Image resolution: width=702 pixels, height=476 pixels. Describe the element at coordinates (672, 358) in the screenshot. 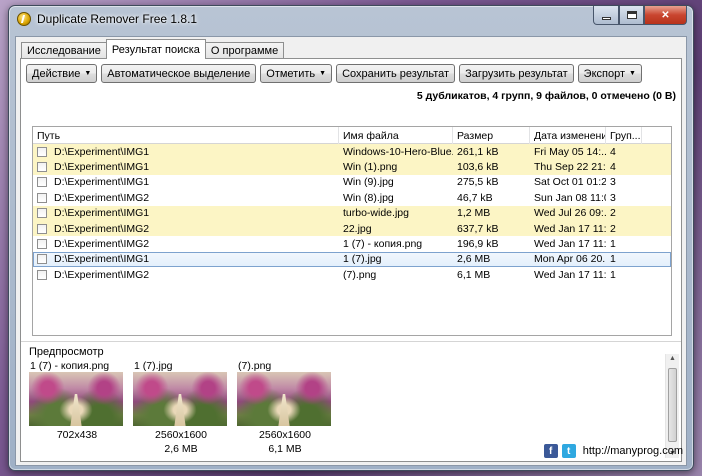

I see `scroll-up-icon: ▲` at that location.